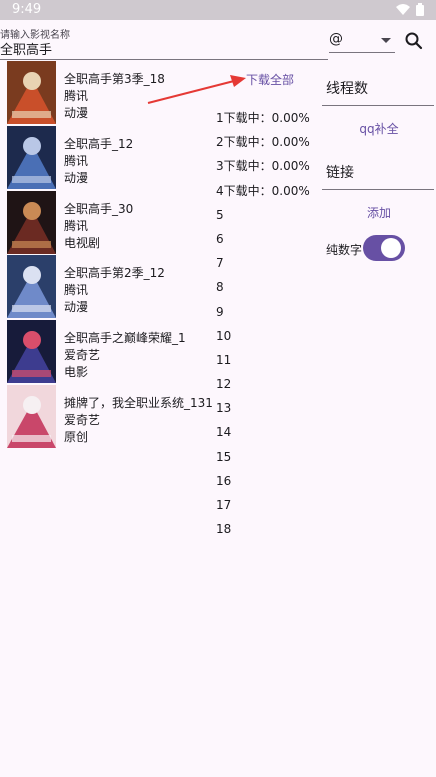 The image size is (436, 777). I want to click on result-item: 全职高手之巅峰荣耀_1 爱奇艺电影, so click(108, 351).